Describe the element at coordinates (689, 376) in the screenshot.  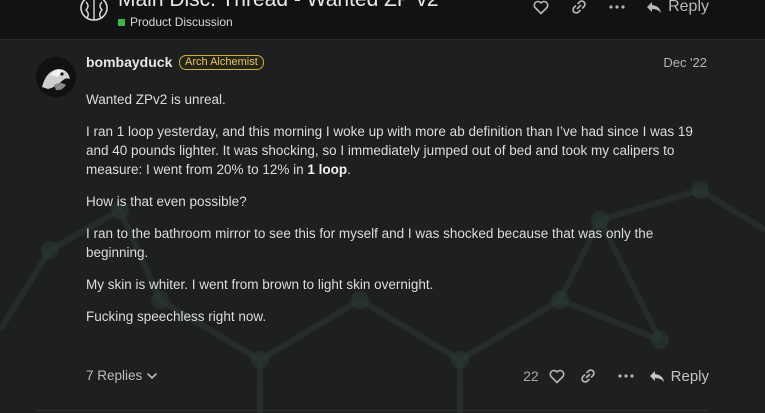
I see `reply-label: Reply` at that location.